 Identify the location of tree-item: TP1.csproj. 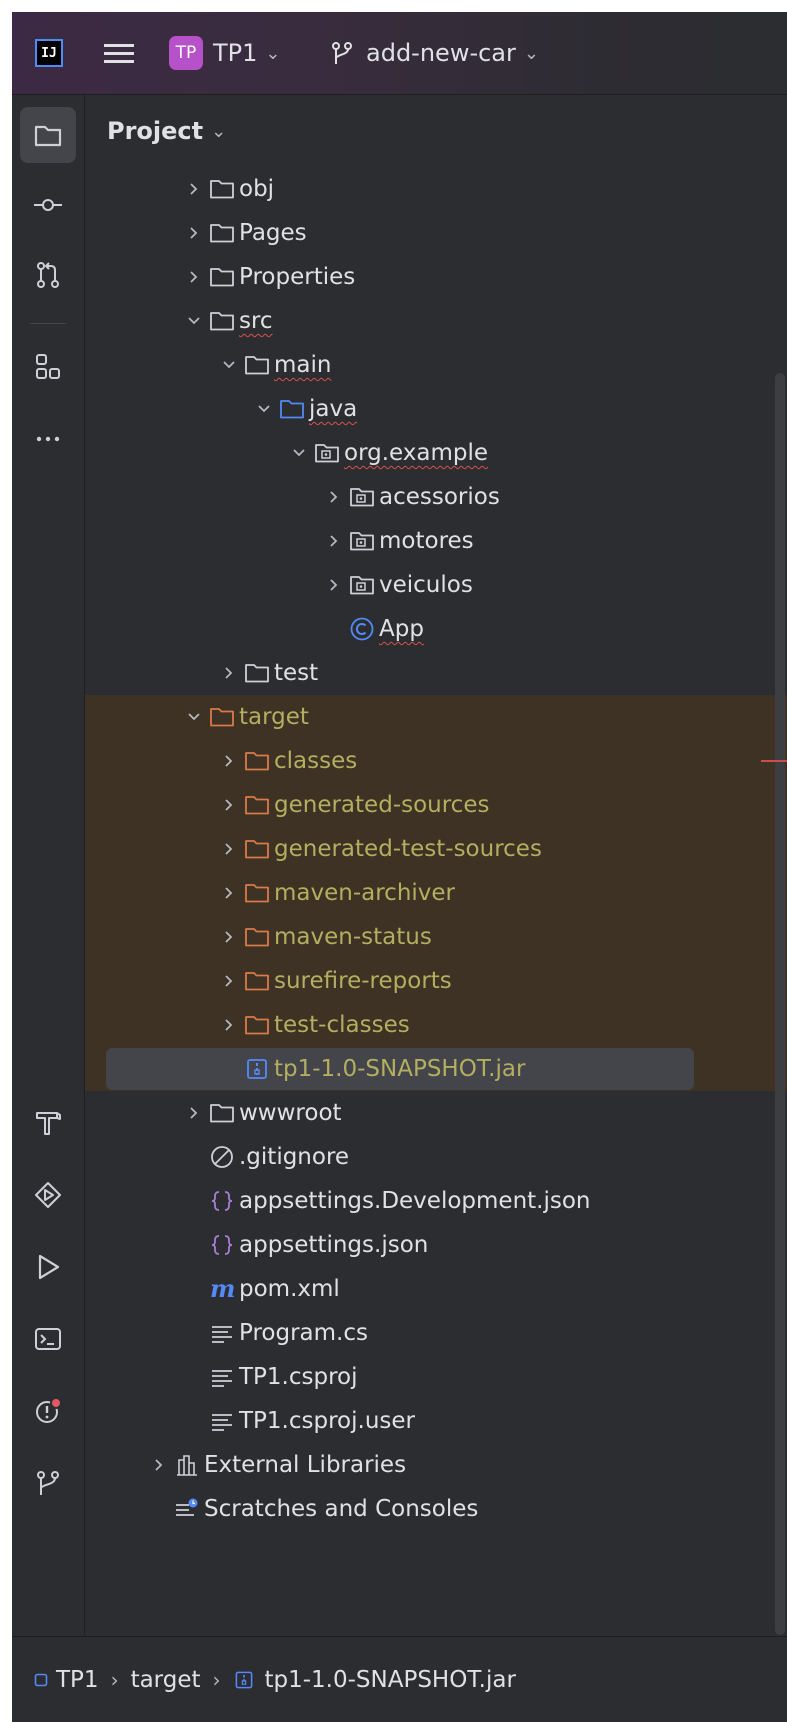
(436, 1377).